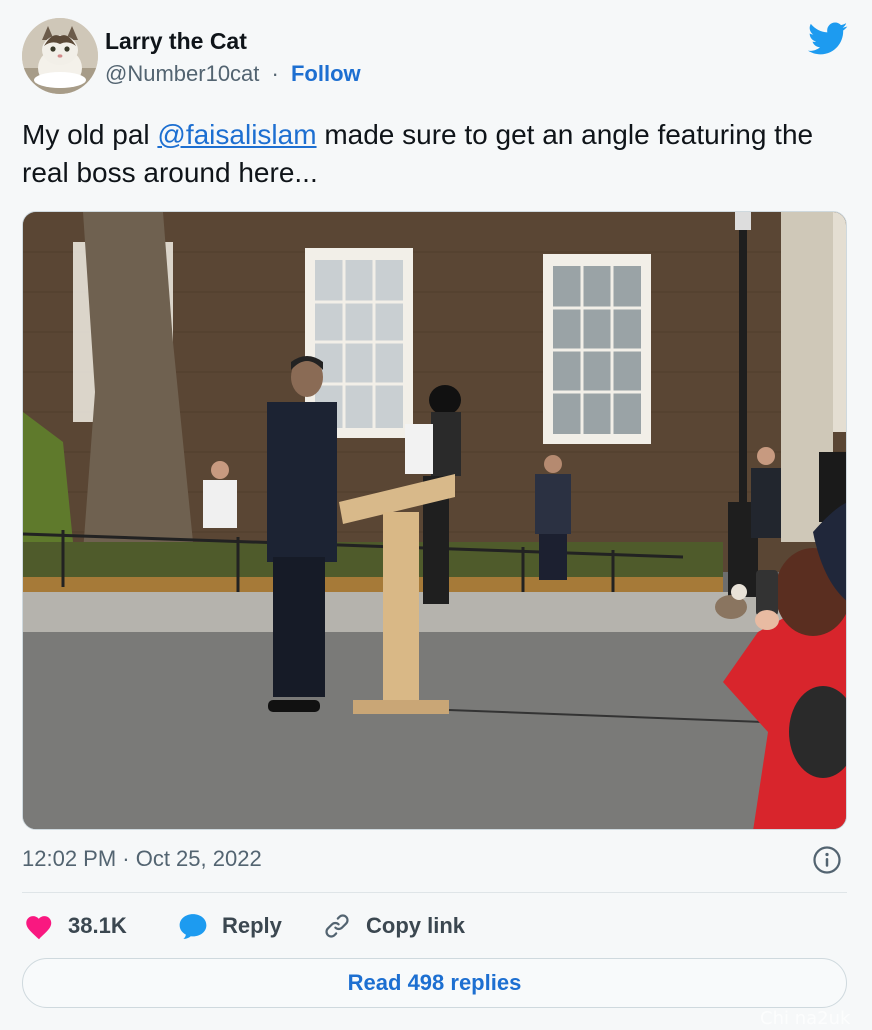 The image size is (872, 1030). I want to click on reply-label: Reply, so click(252, 925).